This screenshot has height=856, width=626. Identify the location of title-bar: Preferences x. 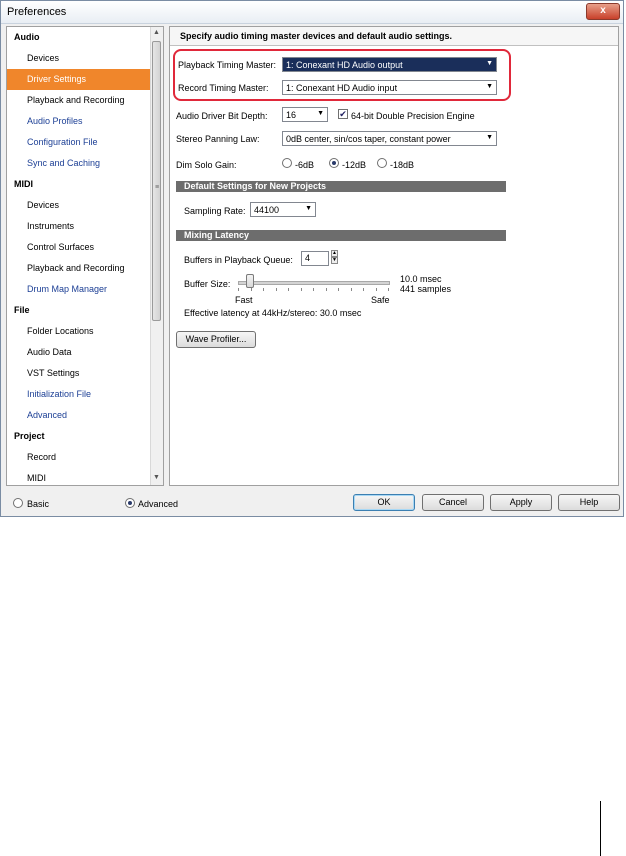
(312, 12).